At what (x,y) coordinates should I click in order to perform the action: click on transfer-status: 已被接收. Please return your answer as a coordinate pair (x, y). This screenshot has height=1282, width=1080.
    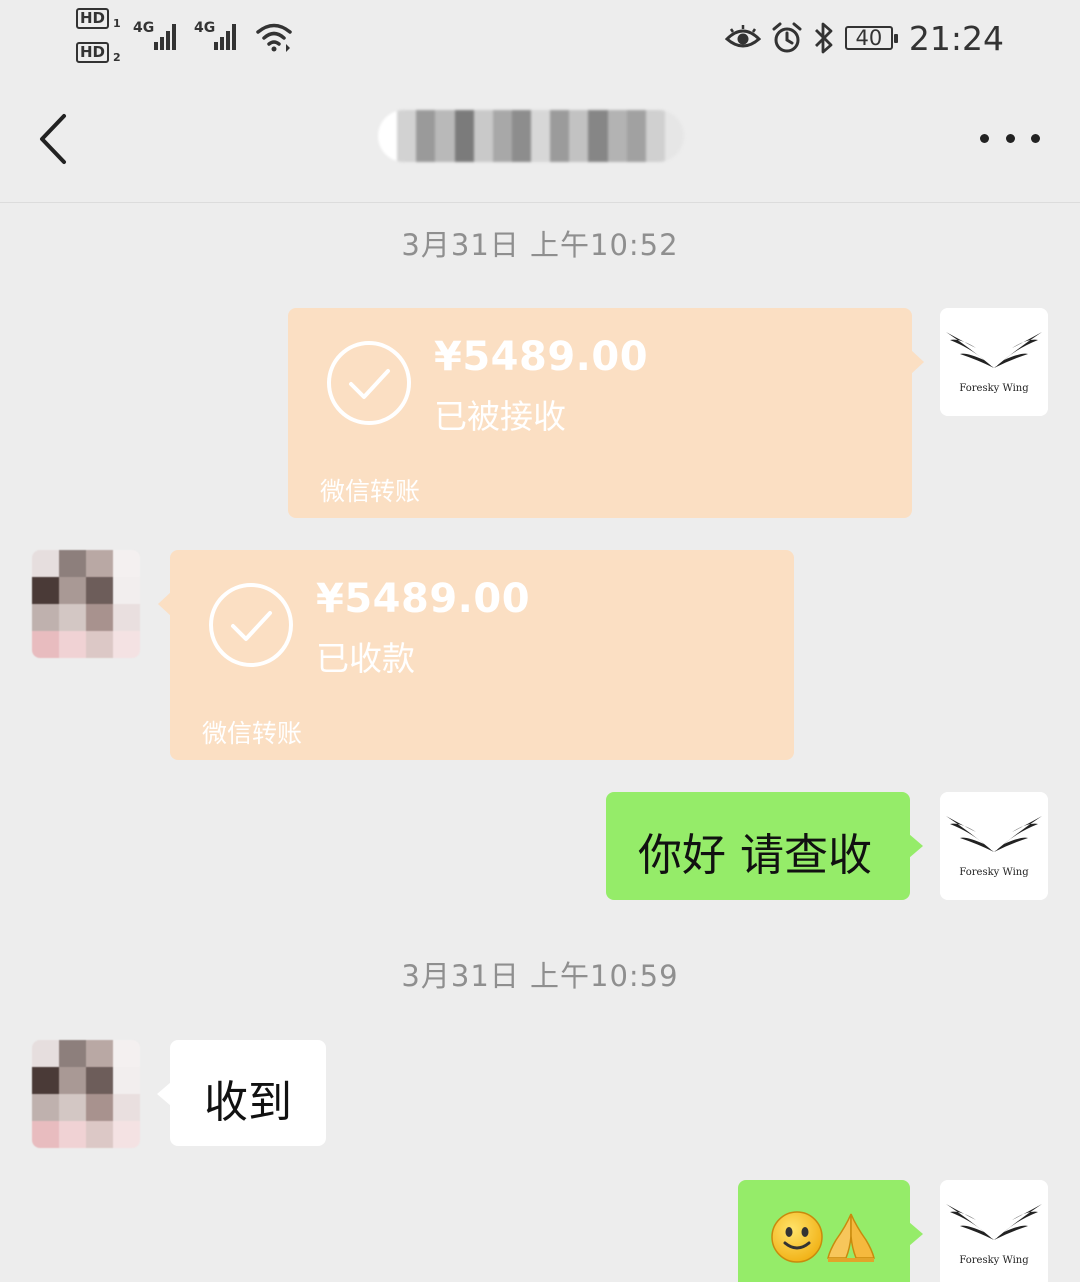
    Looking at the image, I should click on (500, 416).